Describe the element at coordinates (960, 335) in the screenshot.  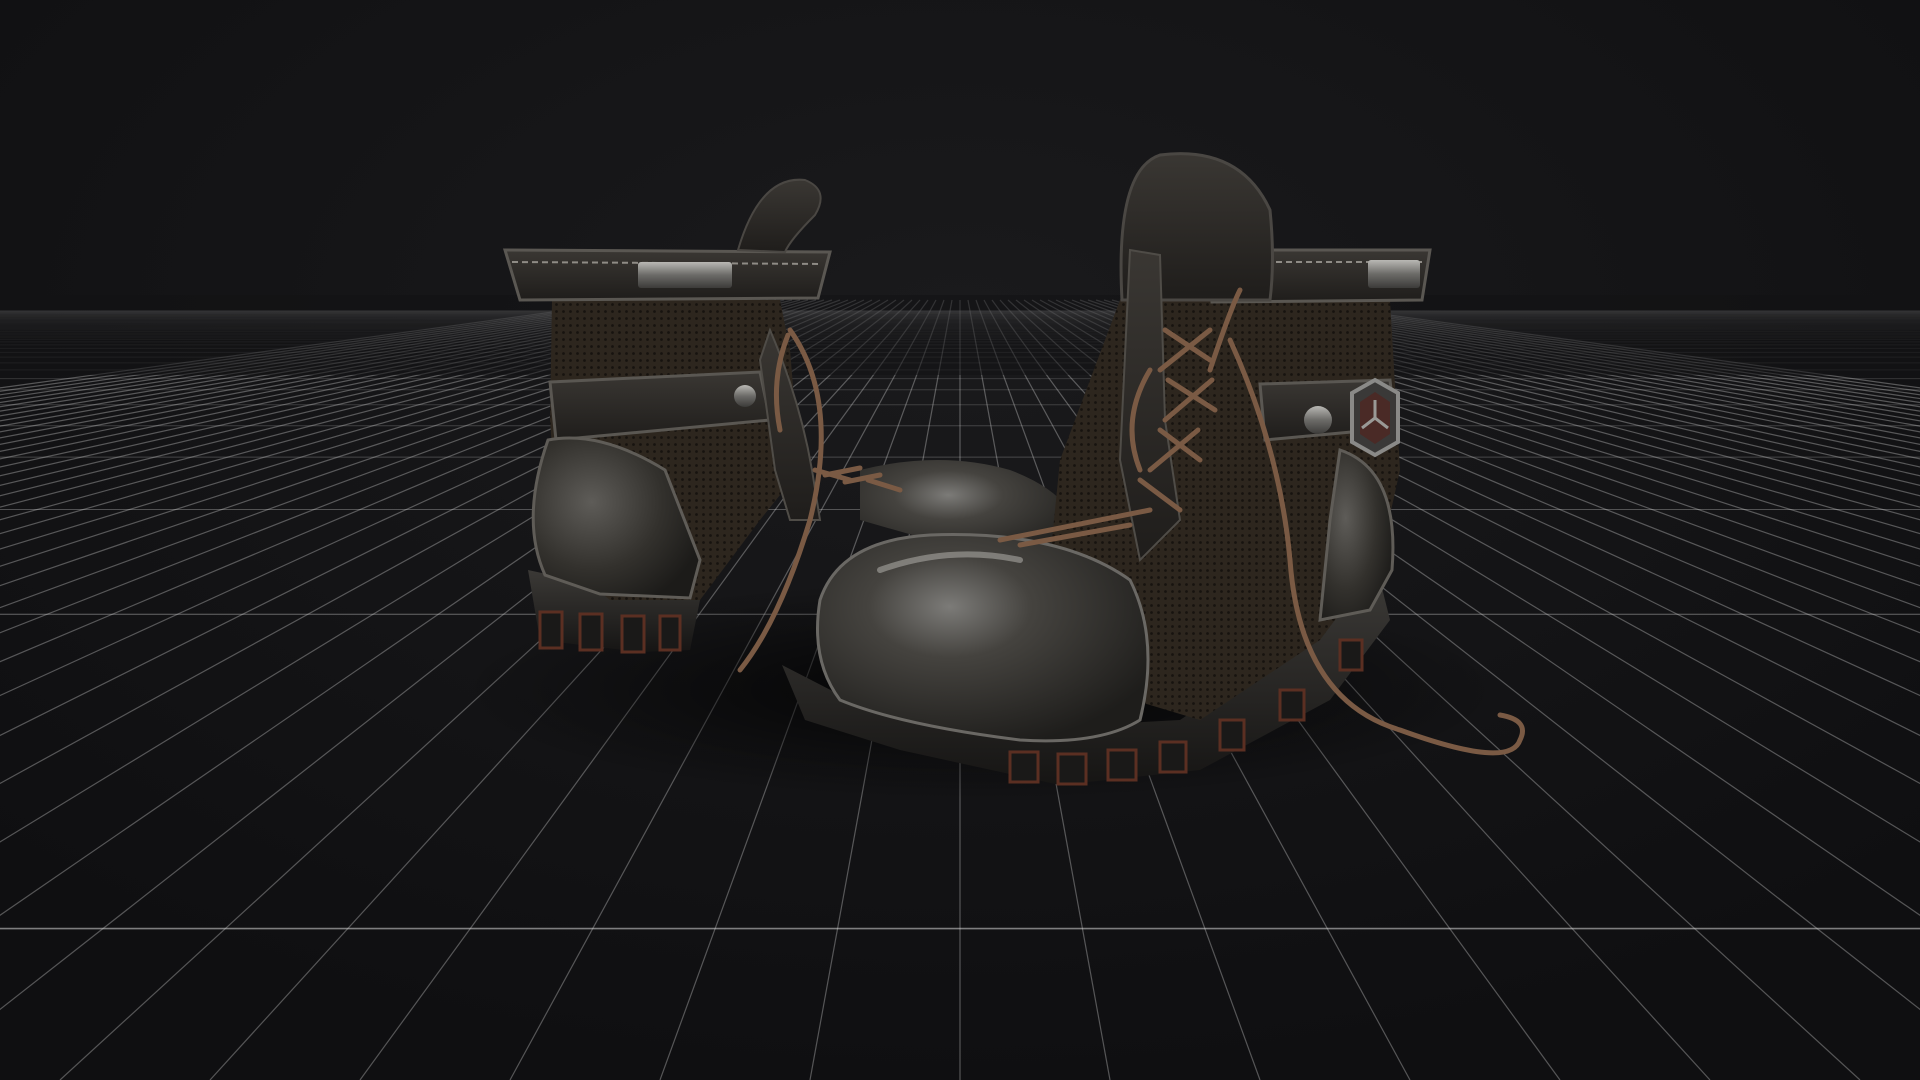
I see `horizon-fade` at that location.